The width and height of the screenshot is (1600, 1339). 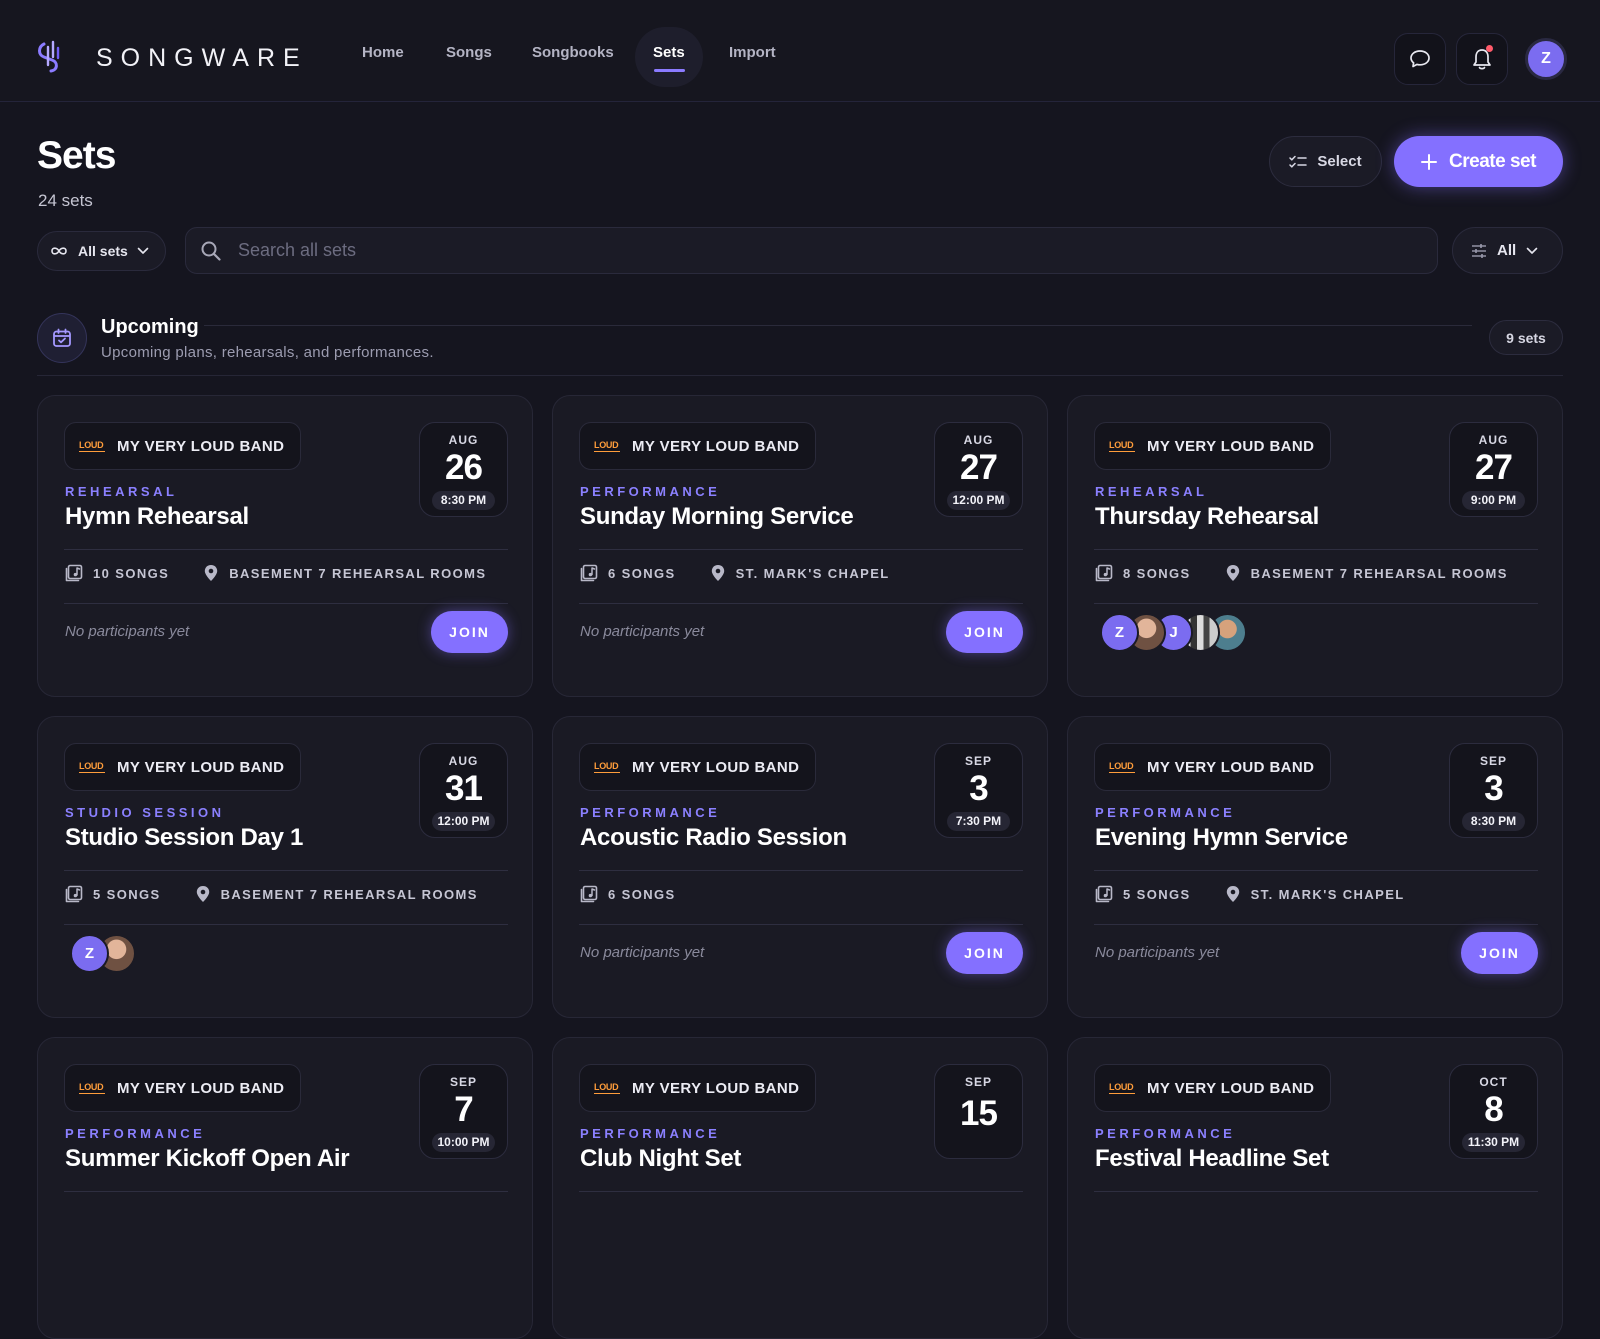 I want to click on nav-songbooks: Songbooks, so click(x=573, y=52).